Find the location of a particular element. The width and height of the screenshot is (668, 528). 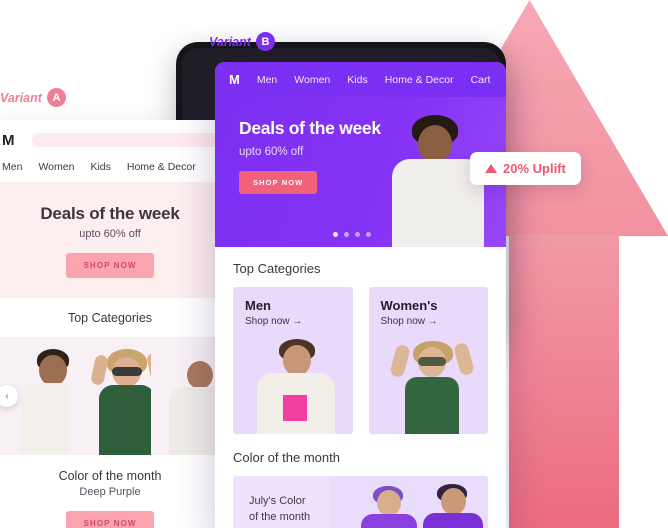

color-card-text: July's Color of the month is located at coordinates (281, 502).